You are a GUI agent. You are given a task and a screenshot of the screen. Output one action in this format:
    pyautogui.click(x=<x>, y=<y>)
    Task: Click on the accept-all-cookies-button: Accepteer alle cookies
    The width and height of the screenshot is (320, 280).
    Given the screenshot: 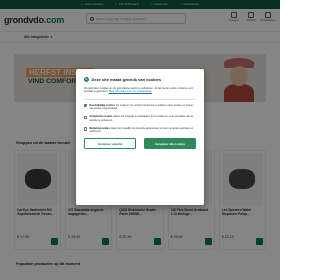 What is the action you would take?
    pyautogui.click(x=170, y=144)
    